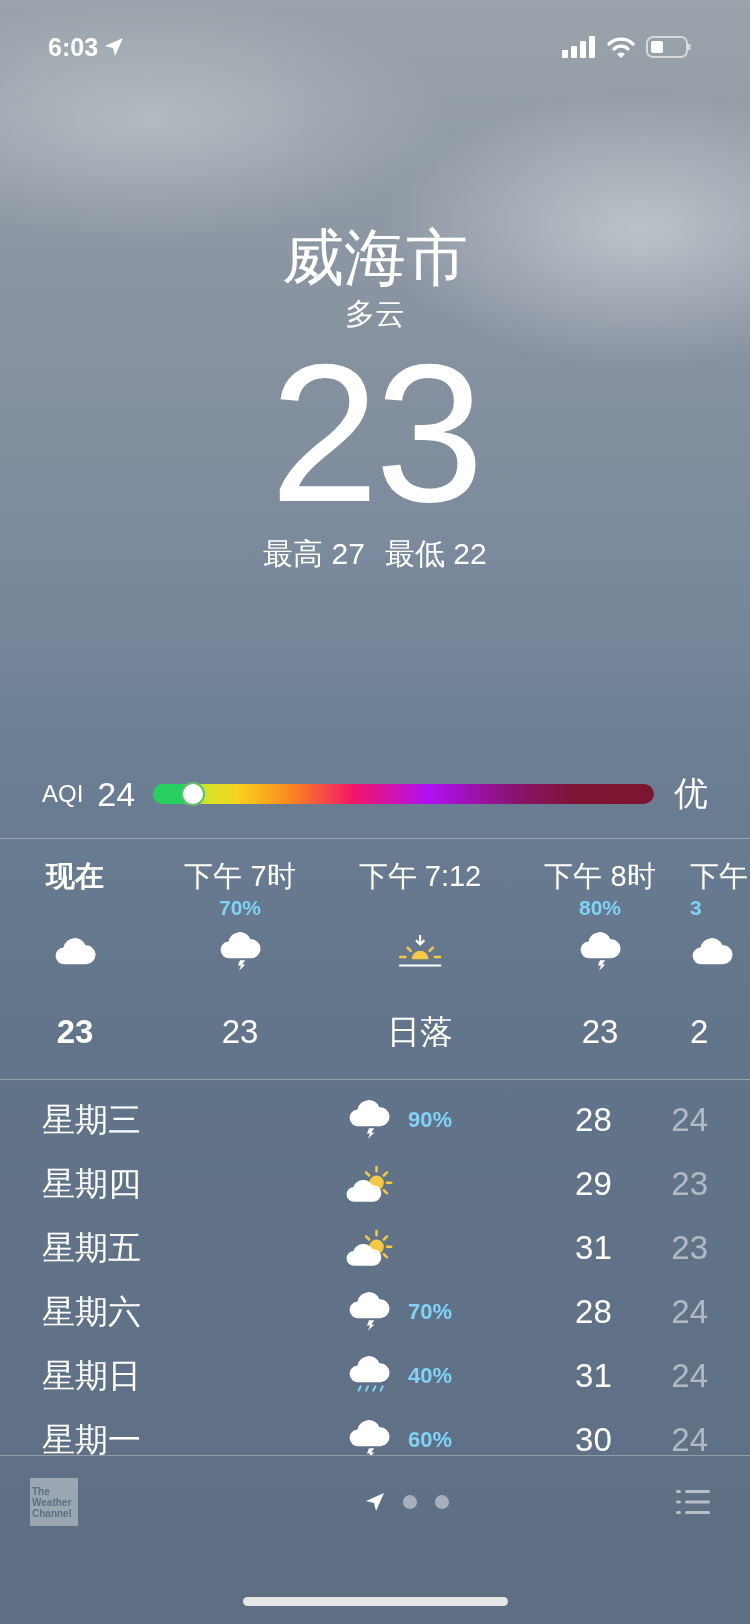 The height and width of the screenshot is (1624, 750). What do you see at coordinates (429, 1119) in the screenshot?
I see `precipitation-chance: 90%` at bounding box center [429, 1119].